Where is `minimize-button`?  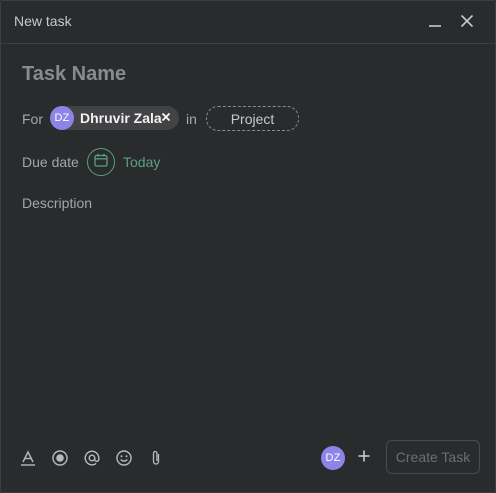
minimize-button is located at coordinates (435, 21).